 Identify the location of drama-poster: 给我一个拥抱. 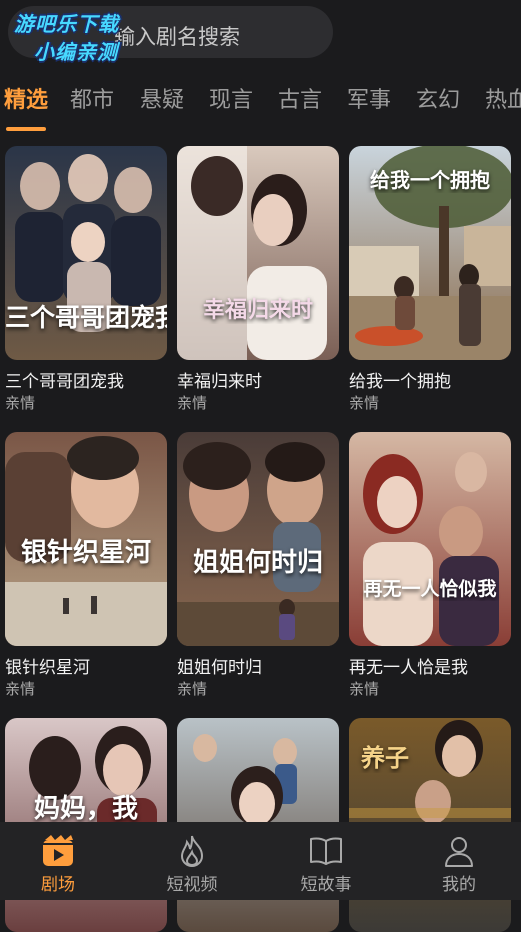
(430, 253).